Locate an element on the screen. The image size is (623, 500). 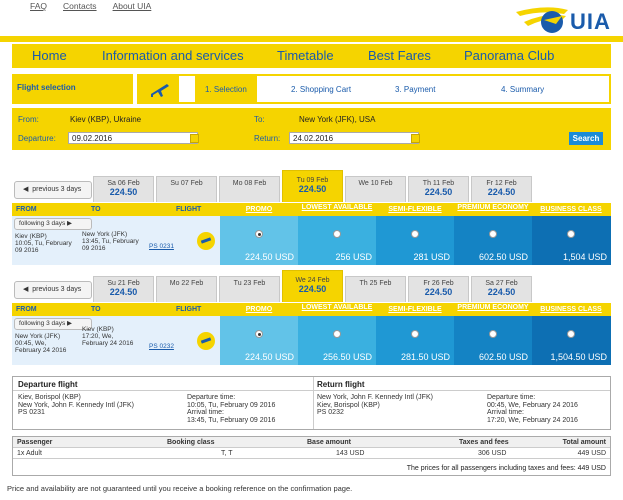
outbound-following-label: following 3 days is located at coordinates (42, 223).